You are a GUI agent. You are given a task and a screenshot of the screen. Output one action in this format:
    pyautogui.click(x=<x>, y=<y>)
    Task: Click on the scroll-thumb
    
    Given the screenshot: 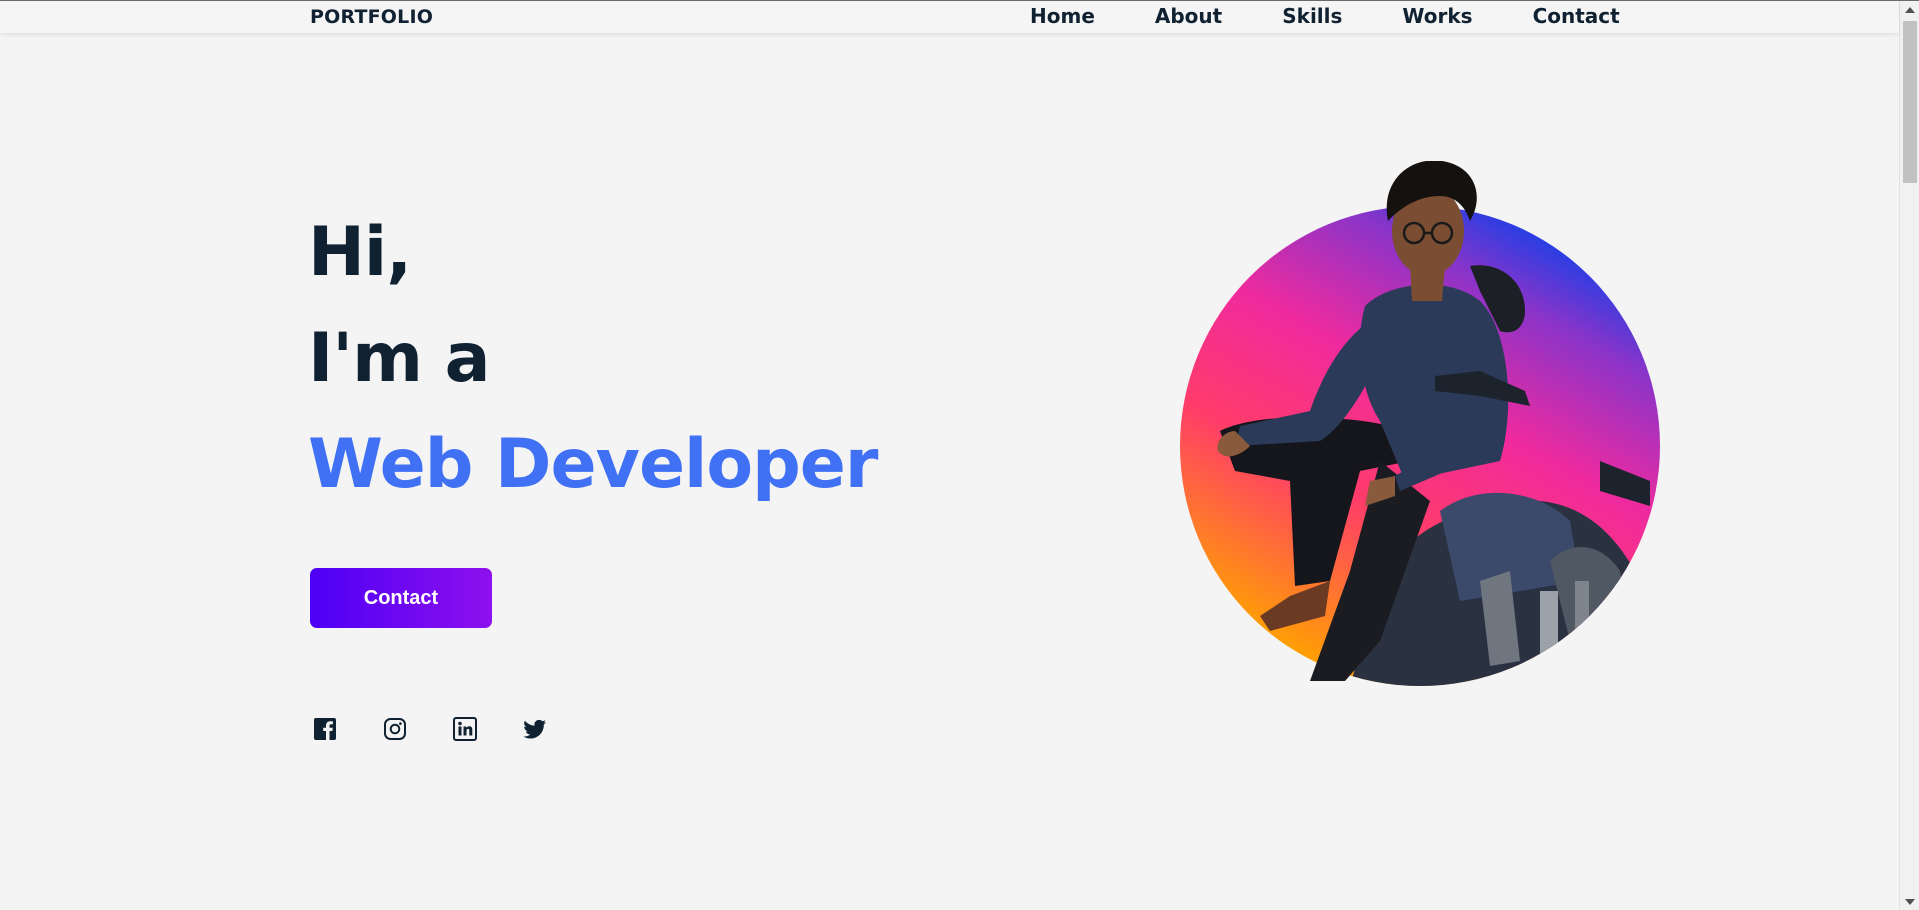 What is the action you would take?
    pyautogui.click(x=1910, y=102)
    